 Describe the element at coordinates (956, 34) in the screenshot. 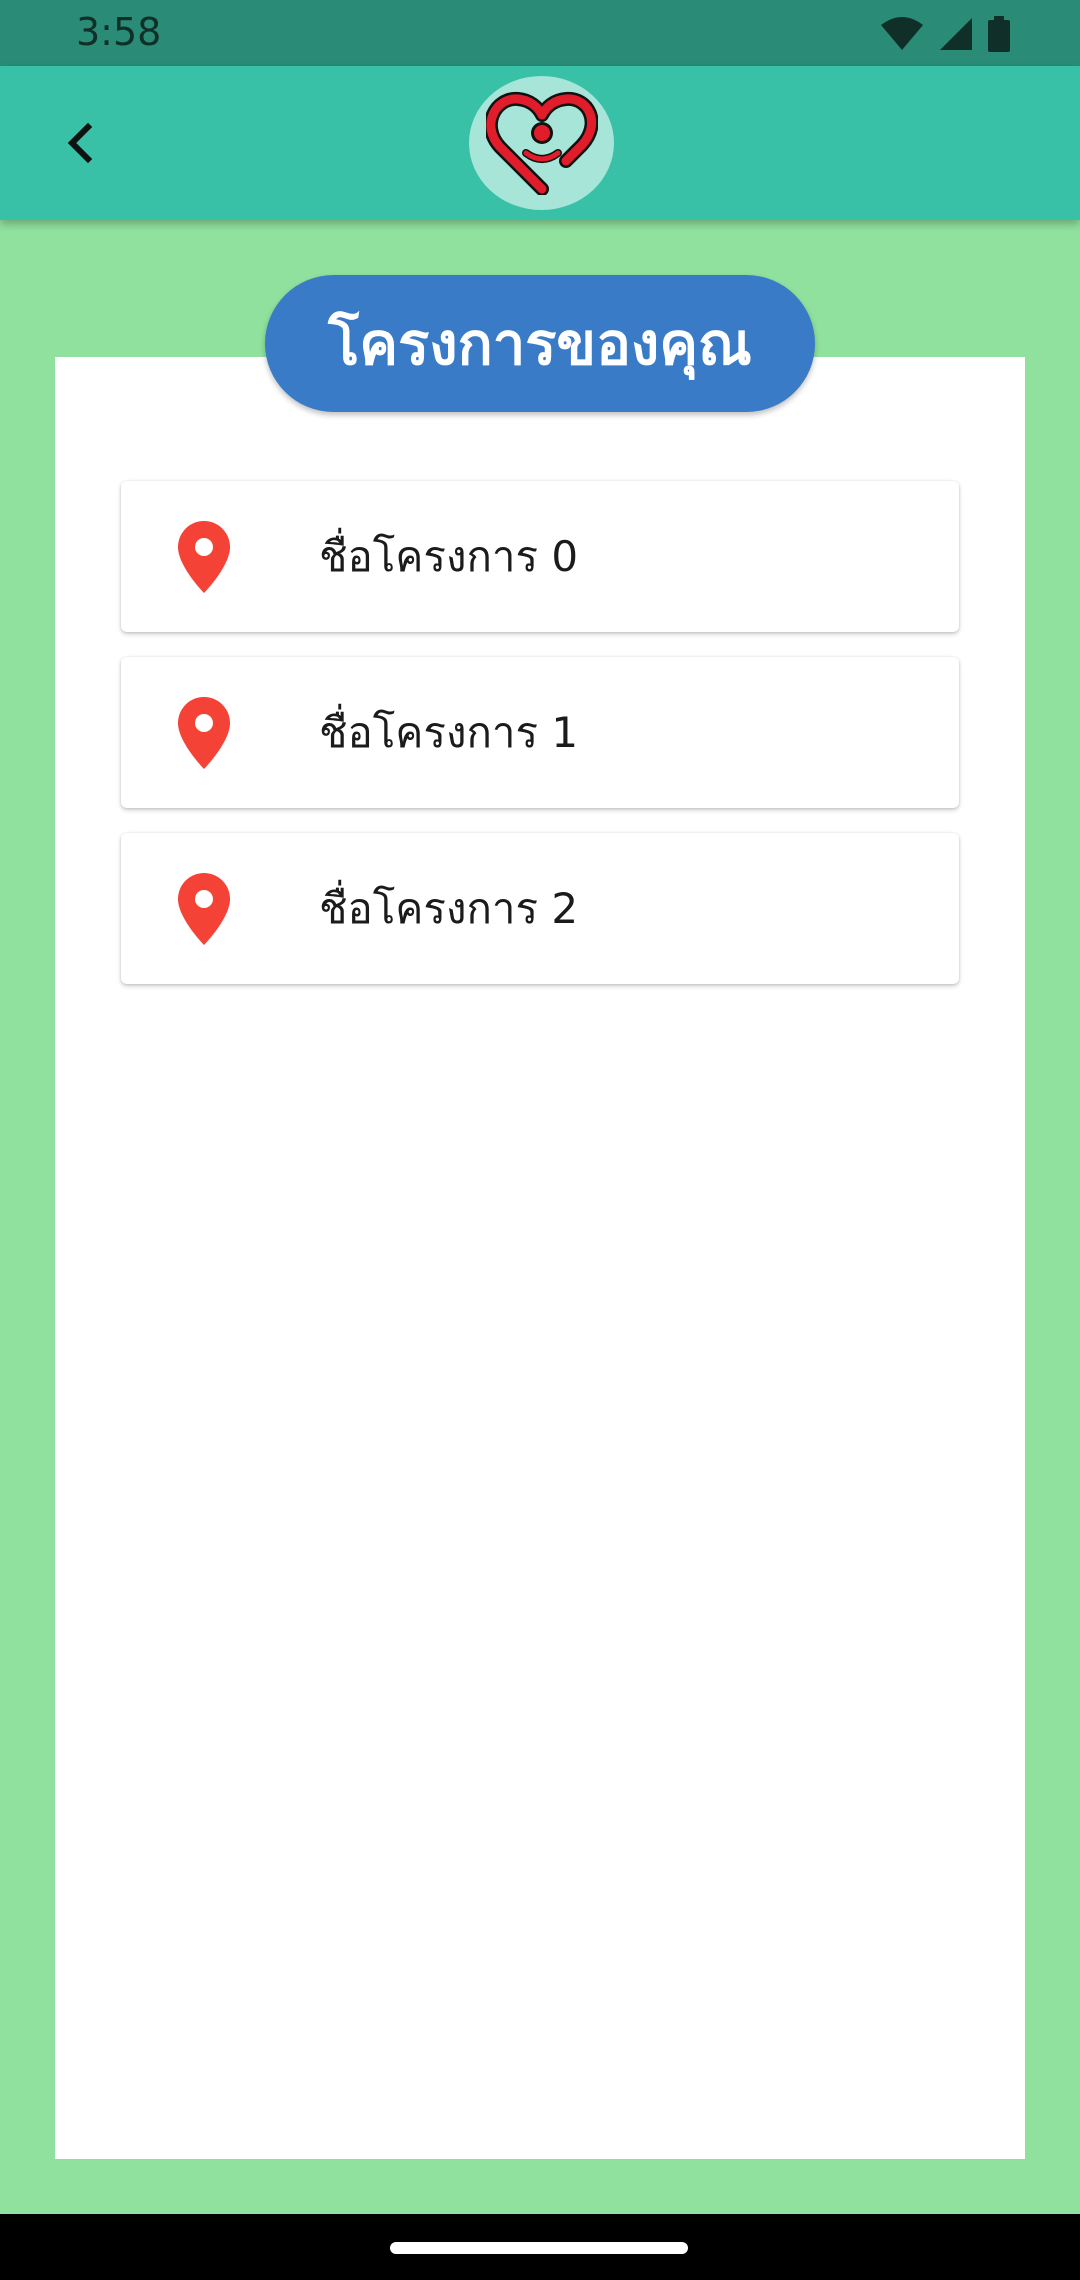

I see `cellular-signal-icon` at that location.